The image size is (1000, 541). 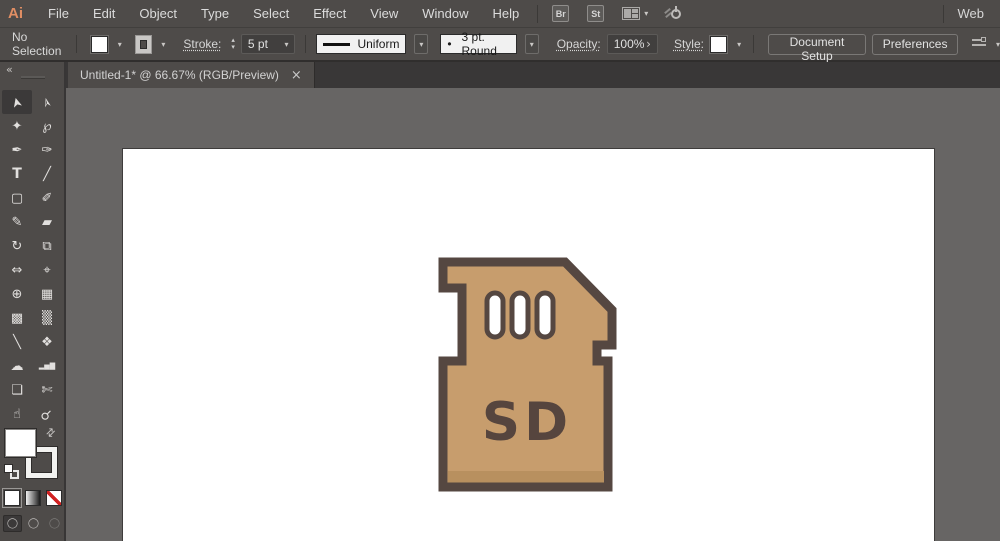 What do you see at coordinates (51, 433) in the screenshot?
I see `swap-fill-stroke-icon: ⇄` at bounding box center [51, 433].